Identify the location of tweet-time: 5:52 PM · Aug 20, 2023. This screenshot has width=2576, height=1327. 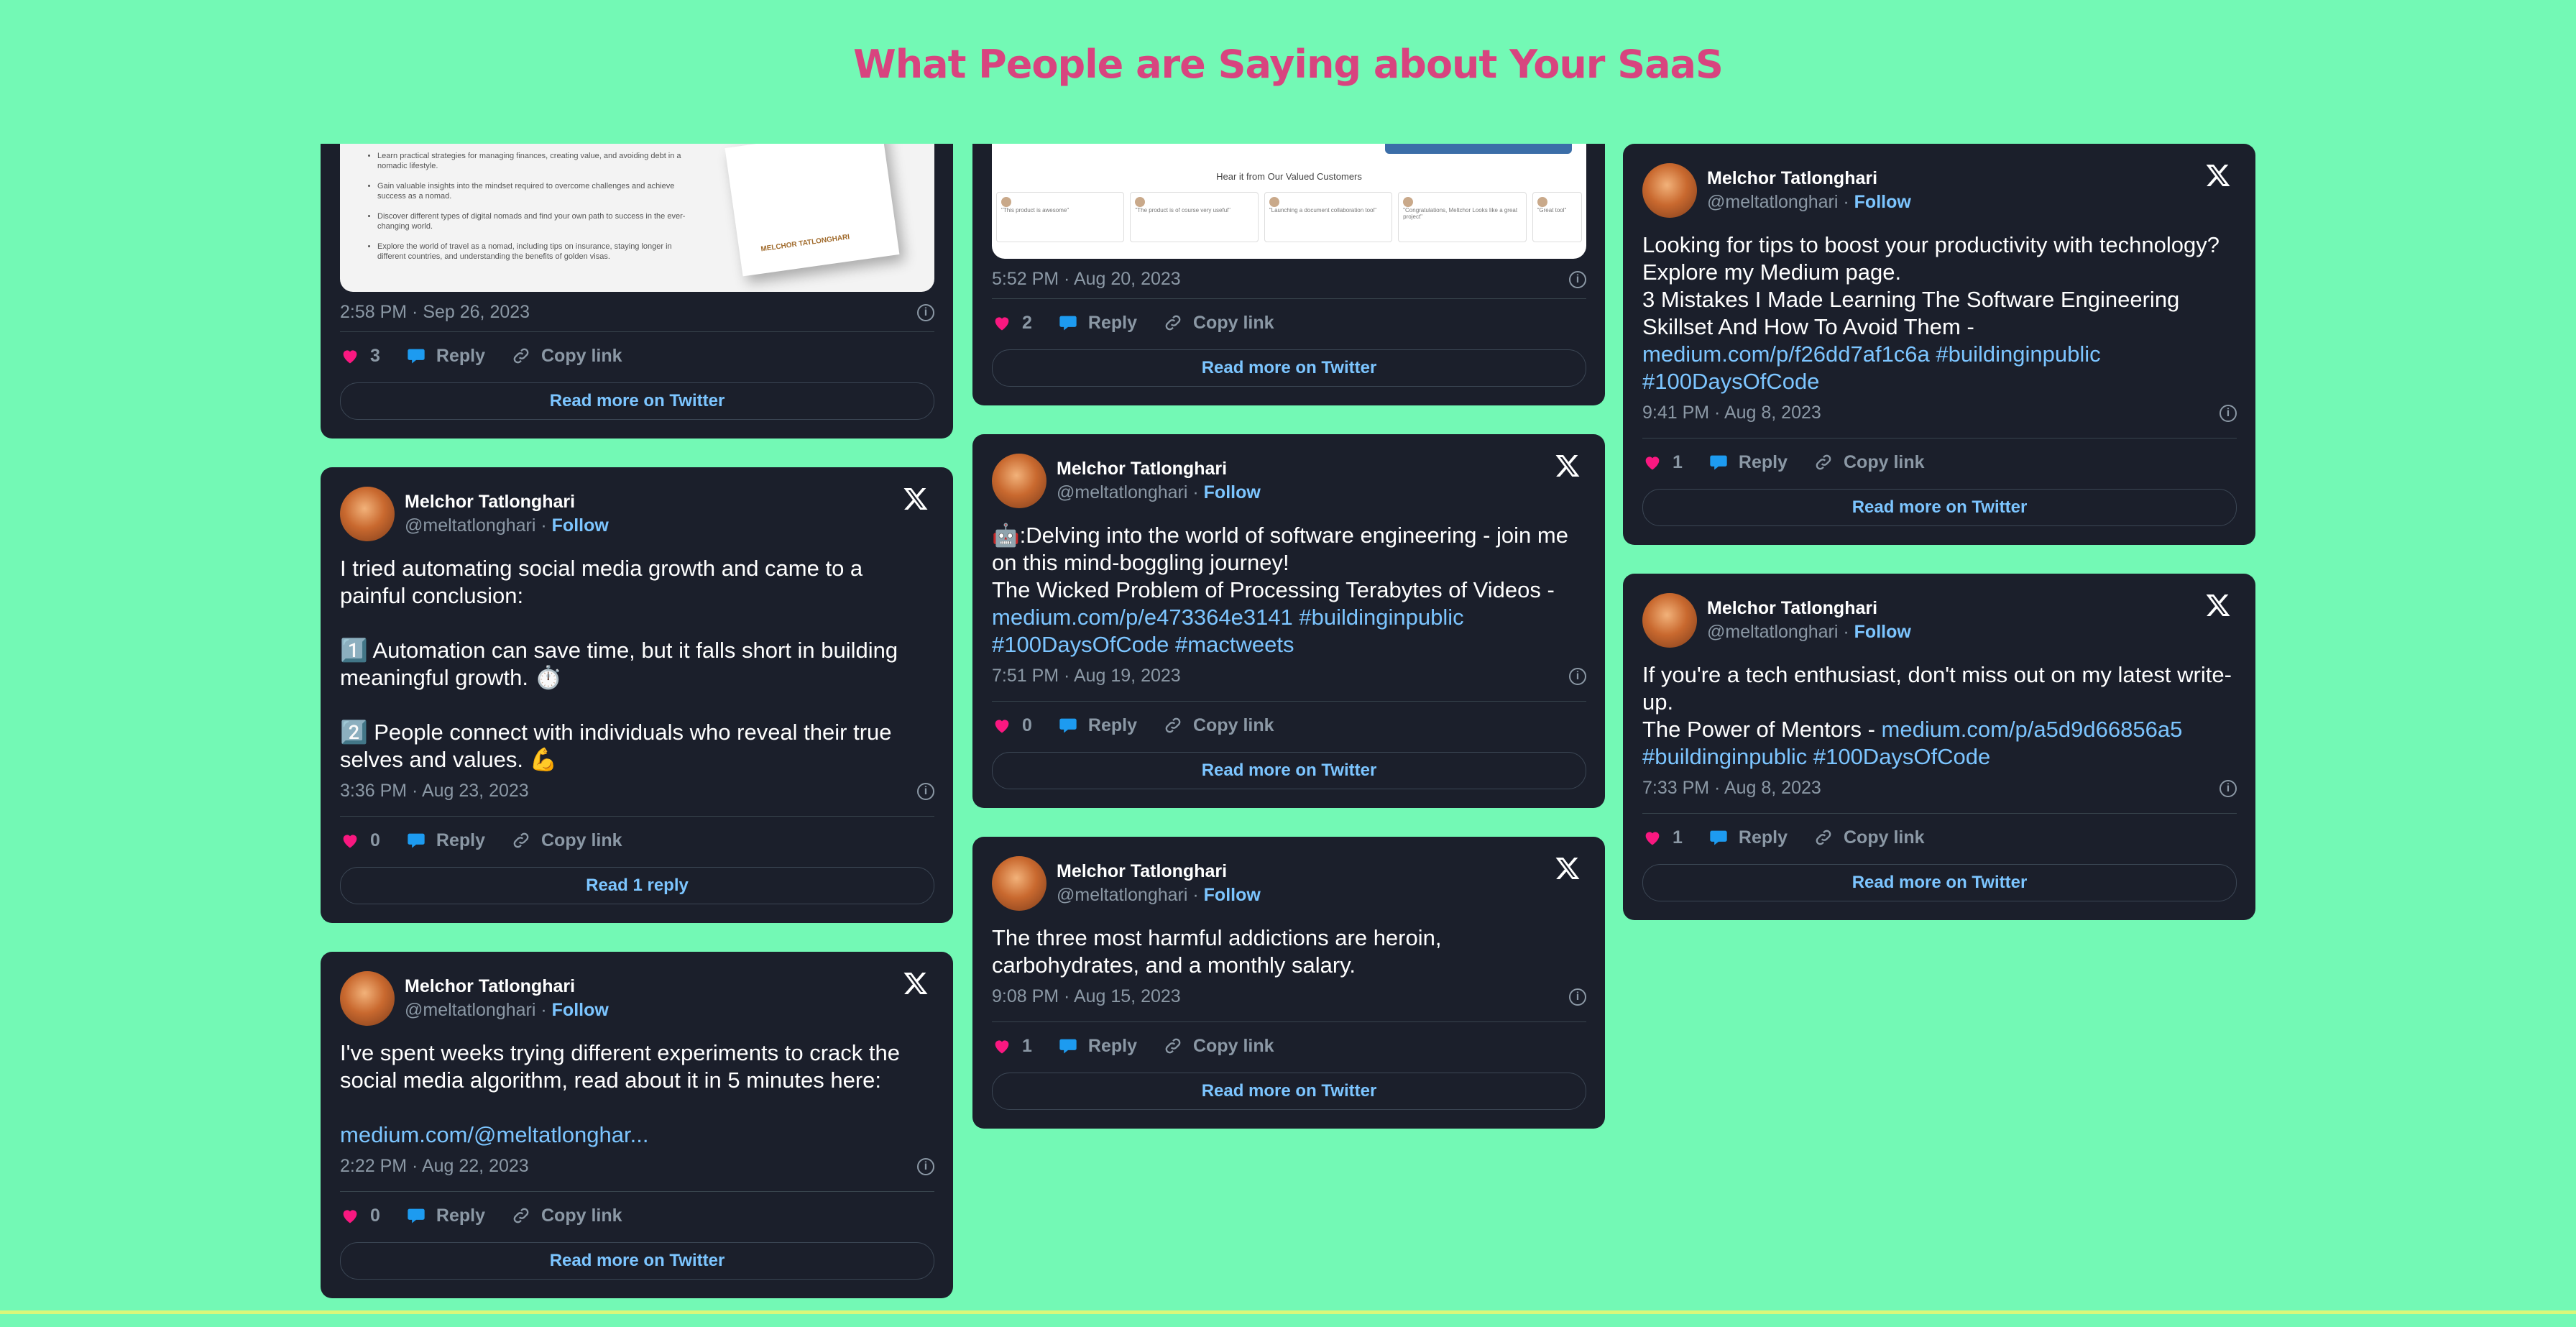
(1086, 279).